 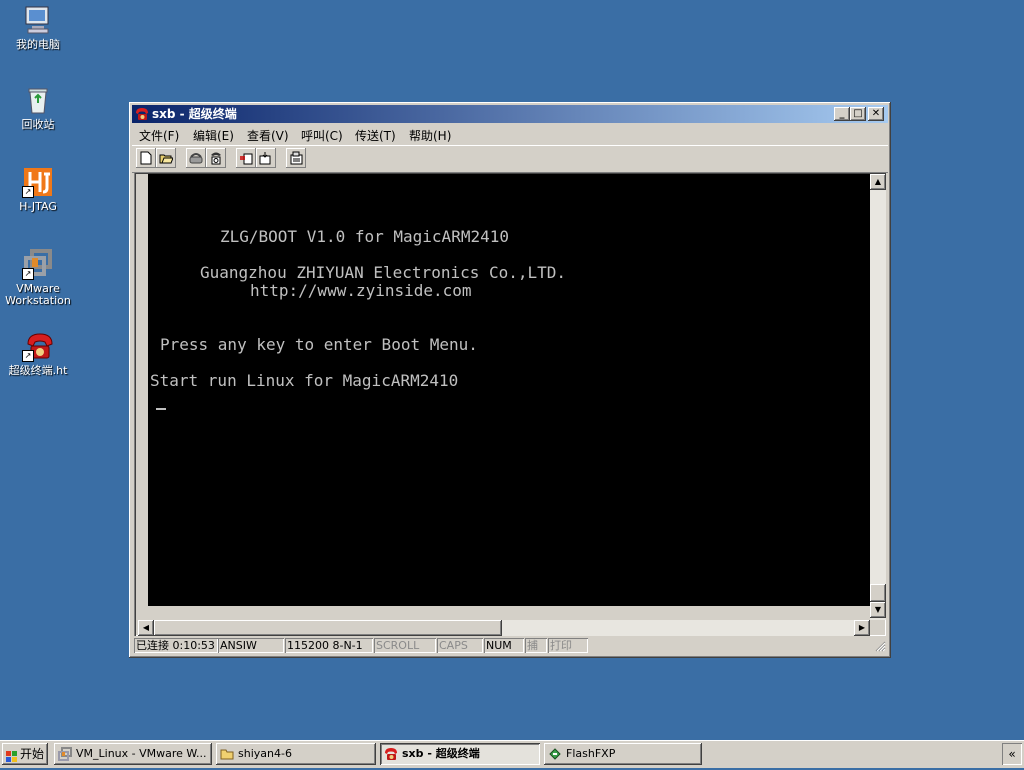 What do you see at coordinates (842, 114) in the screenshot?
I see `minimize-button: _` at bounding box center [842, 114].